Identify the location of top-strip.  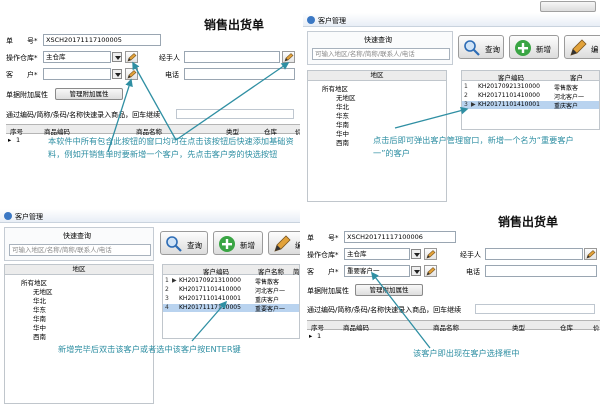
(451, 6).